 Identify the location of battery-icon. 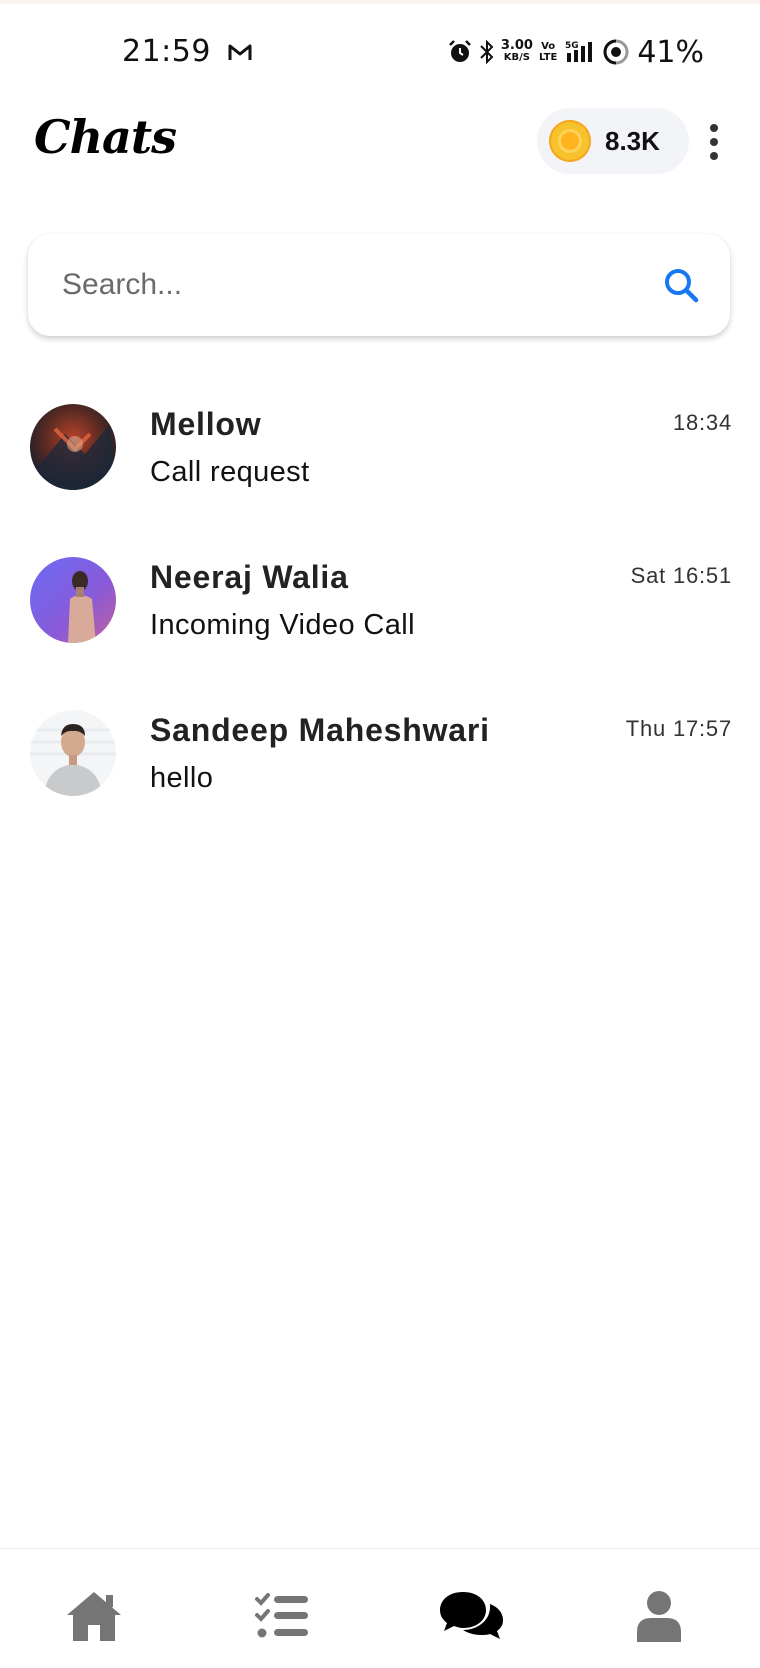
(616, 52).